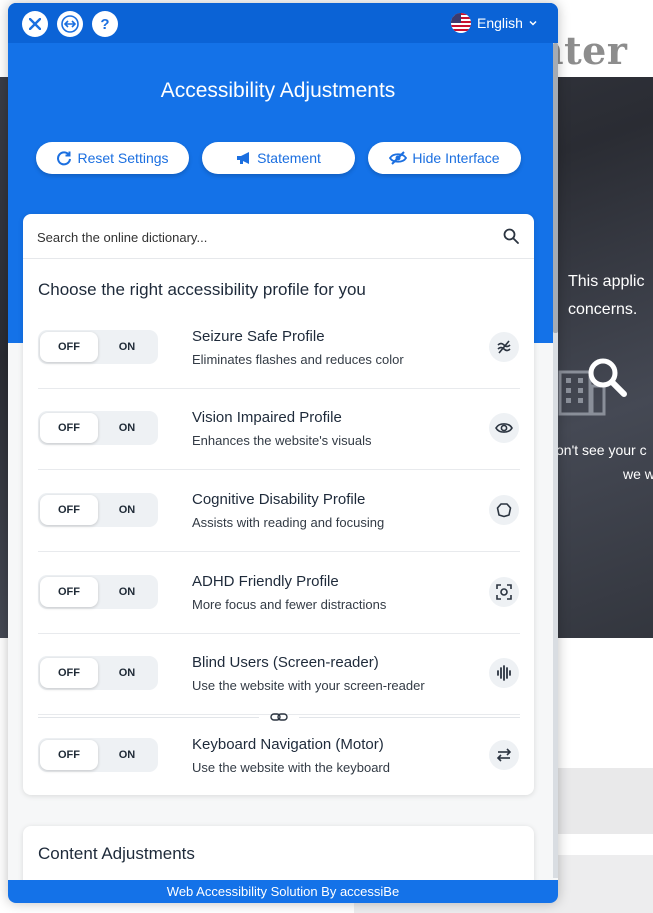  I want to click on move-arrows-icon, so click(70, 24).